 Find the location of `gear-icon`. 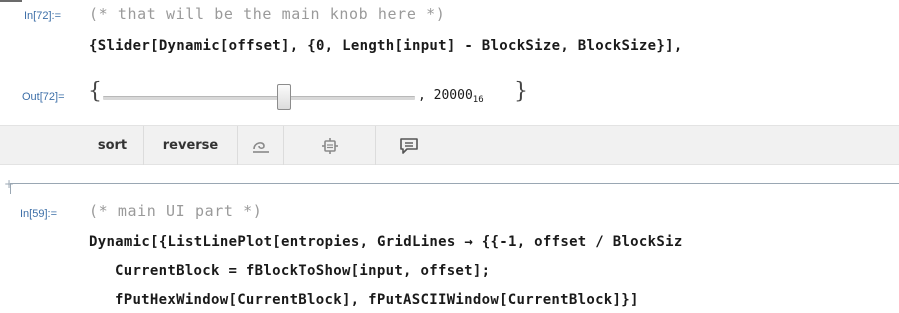

gear-icon is located at coordinates (329, 145).